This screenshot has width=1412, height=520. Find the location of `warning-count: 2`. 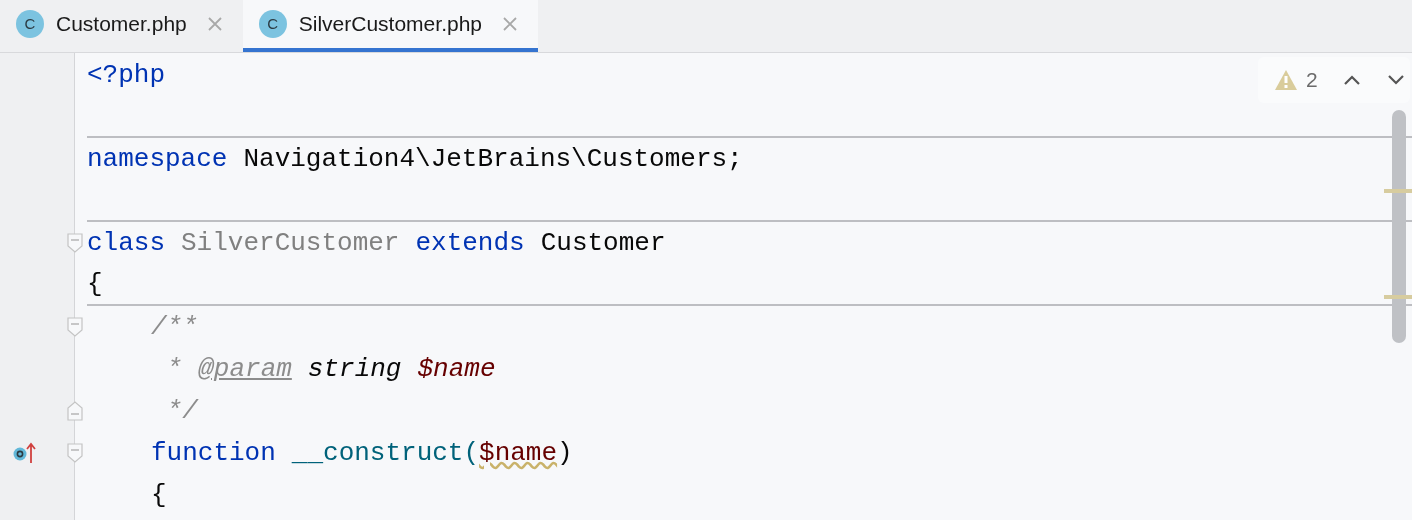

warning-count: 2 is located at coordinates (1312, 80).